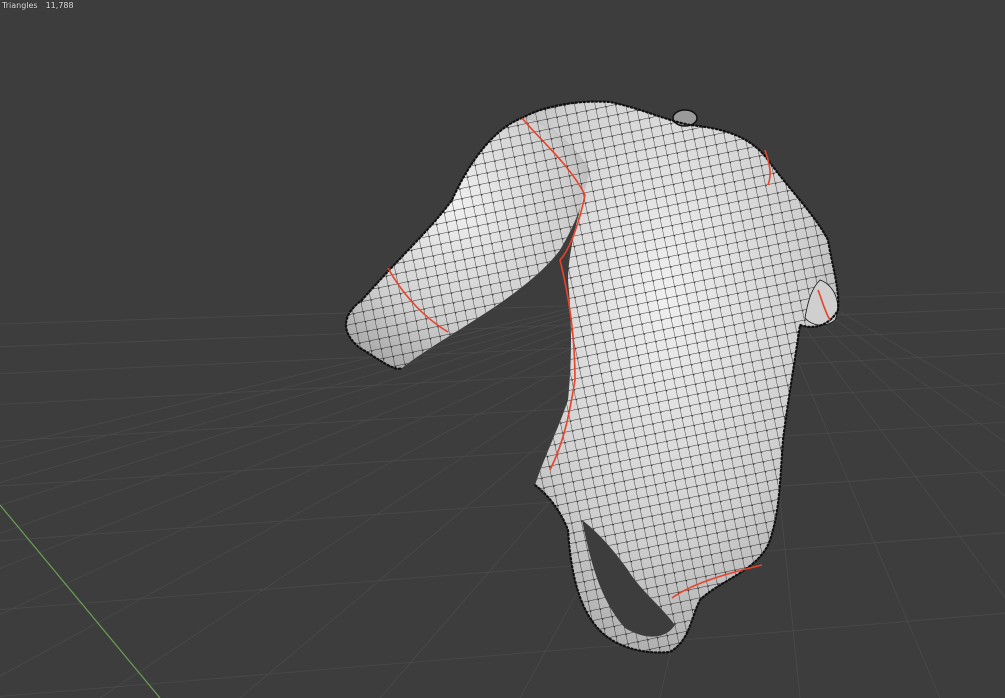  I want to click on viewport-statistics: Triangles 11,788, so click(42, 5).